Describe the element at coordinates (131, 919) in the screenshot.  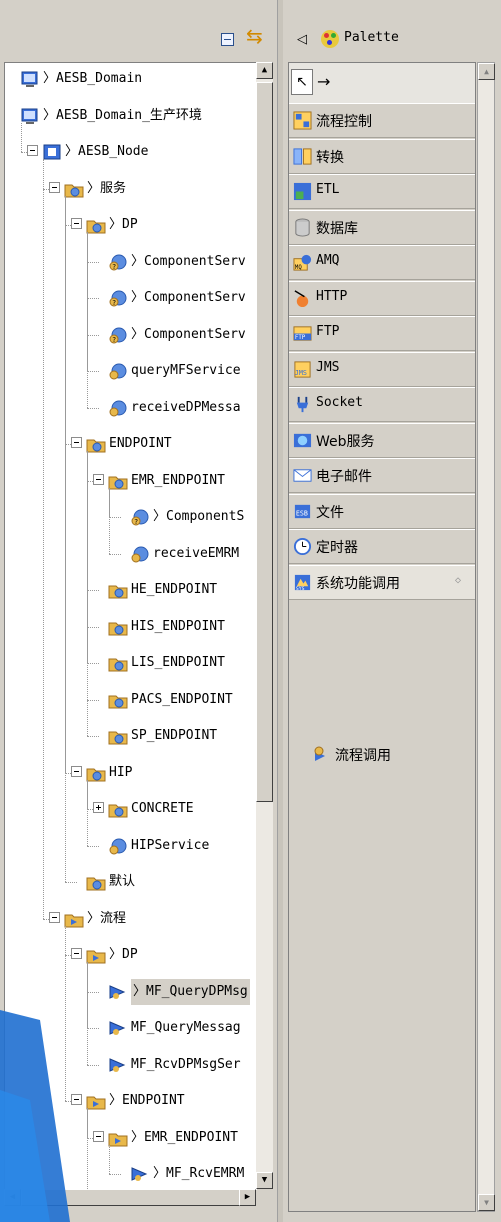
I see `tree-node: 〉流程` at that location.